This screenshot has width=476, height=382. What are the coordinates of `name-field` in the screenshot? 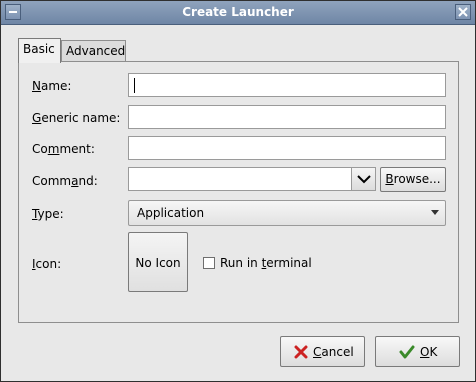 It's located at (287, 85).